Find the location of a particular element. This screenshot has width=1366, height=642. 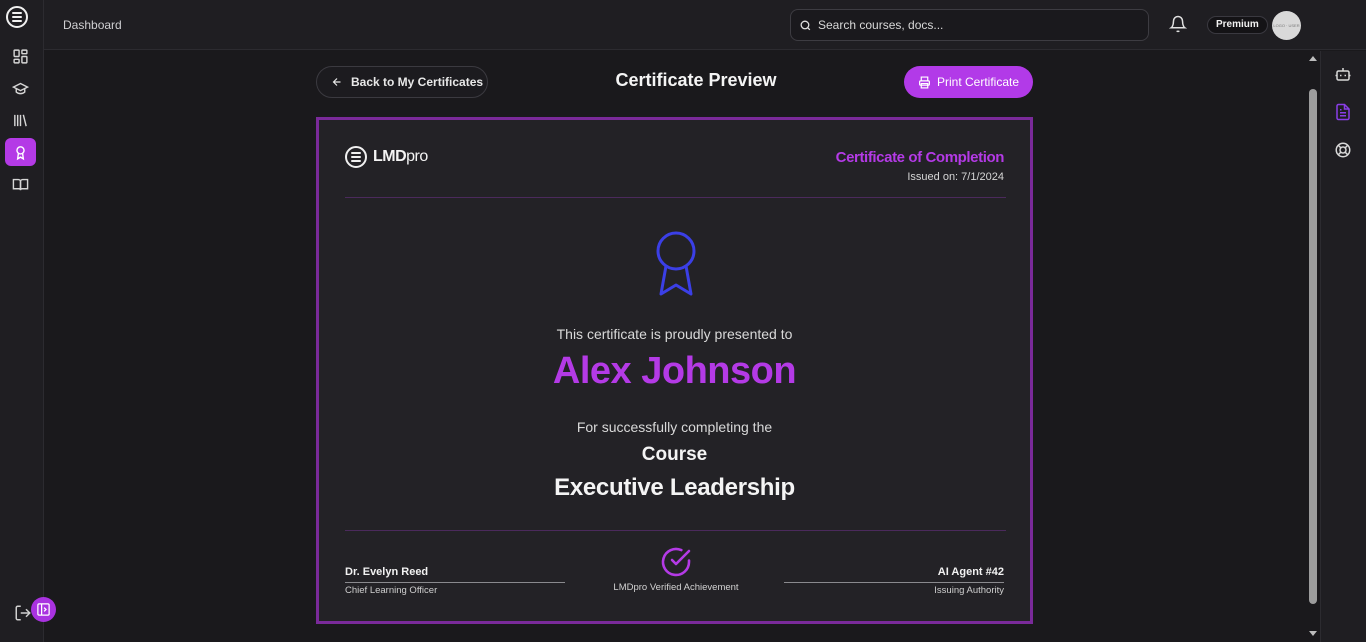

issue-date: Issued on: 7/1/2024 is located at coordinates (955, 177).